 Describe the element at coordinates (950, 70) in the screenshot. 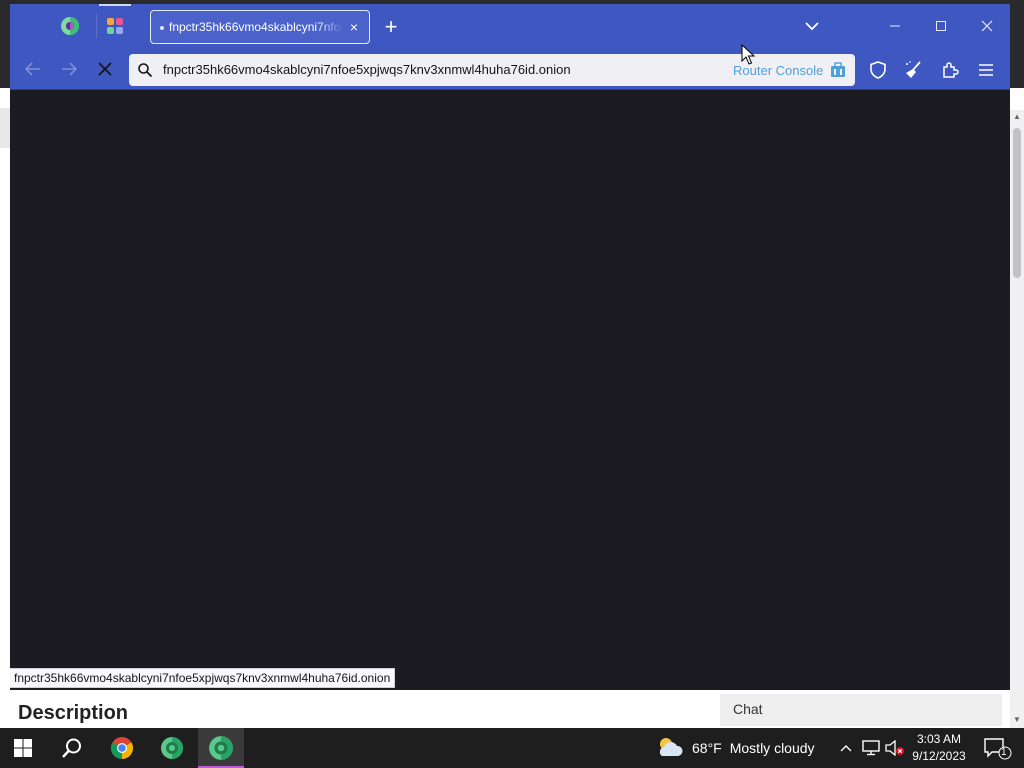

I see `extensions-puzzle-icon` at that location.